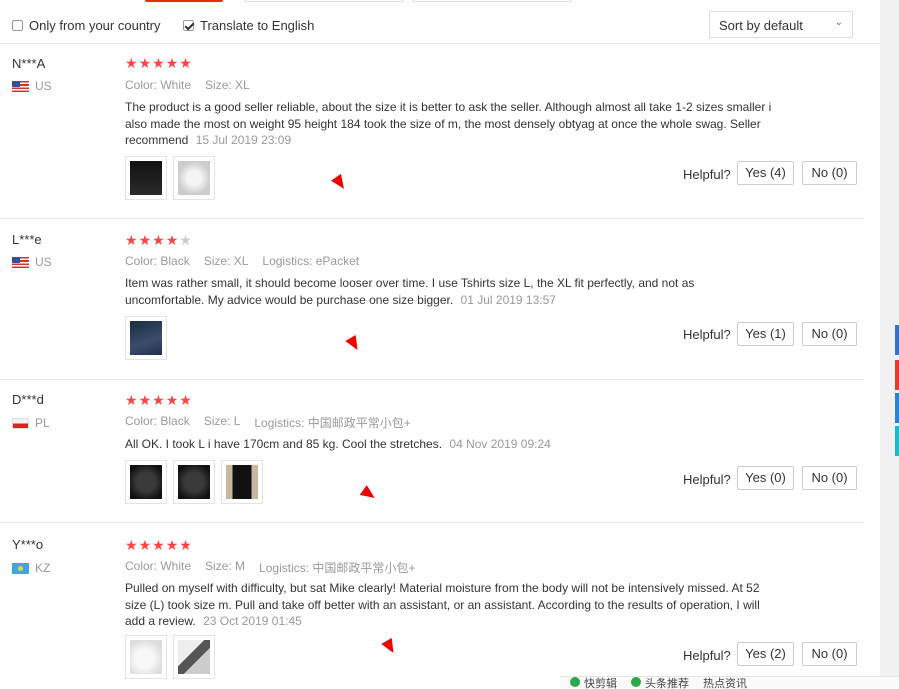 The width and height of the screenshot is (899, 689). Describe the element at coordinates (761, 25) in the screenshot. I see `sort-value: Sort by default` at that location.